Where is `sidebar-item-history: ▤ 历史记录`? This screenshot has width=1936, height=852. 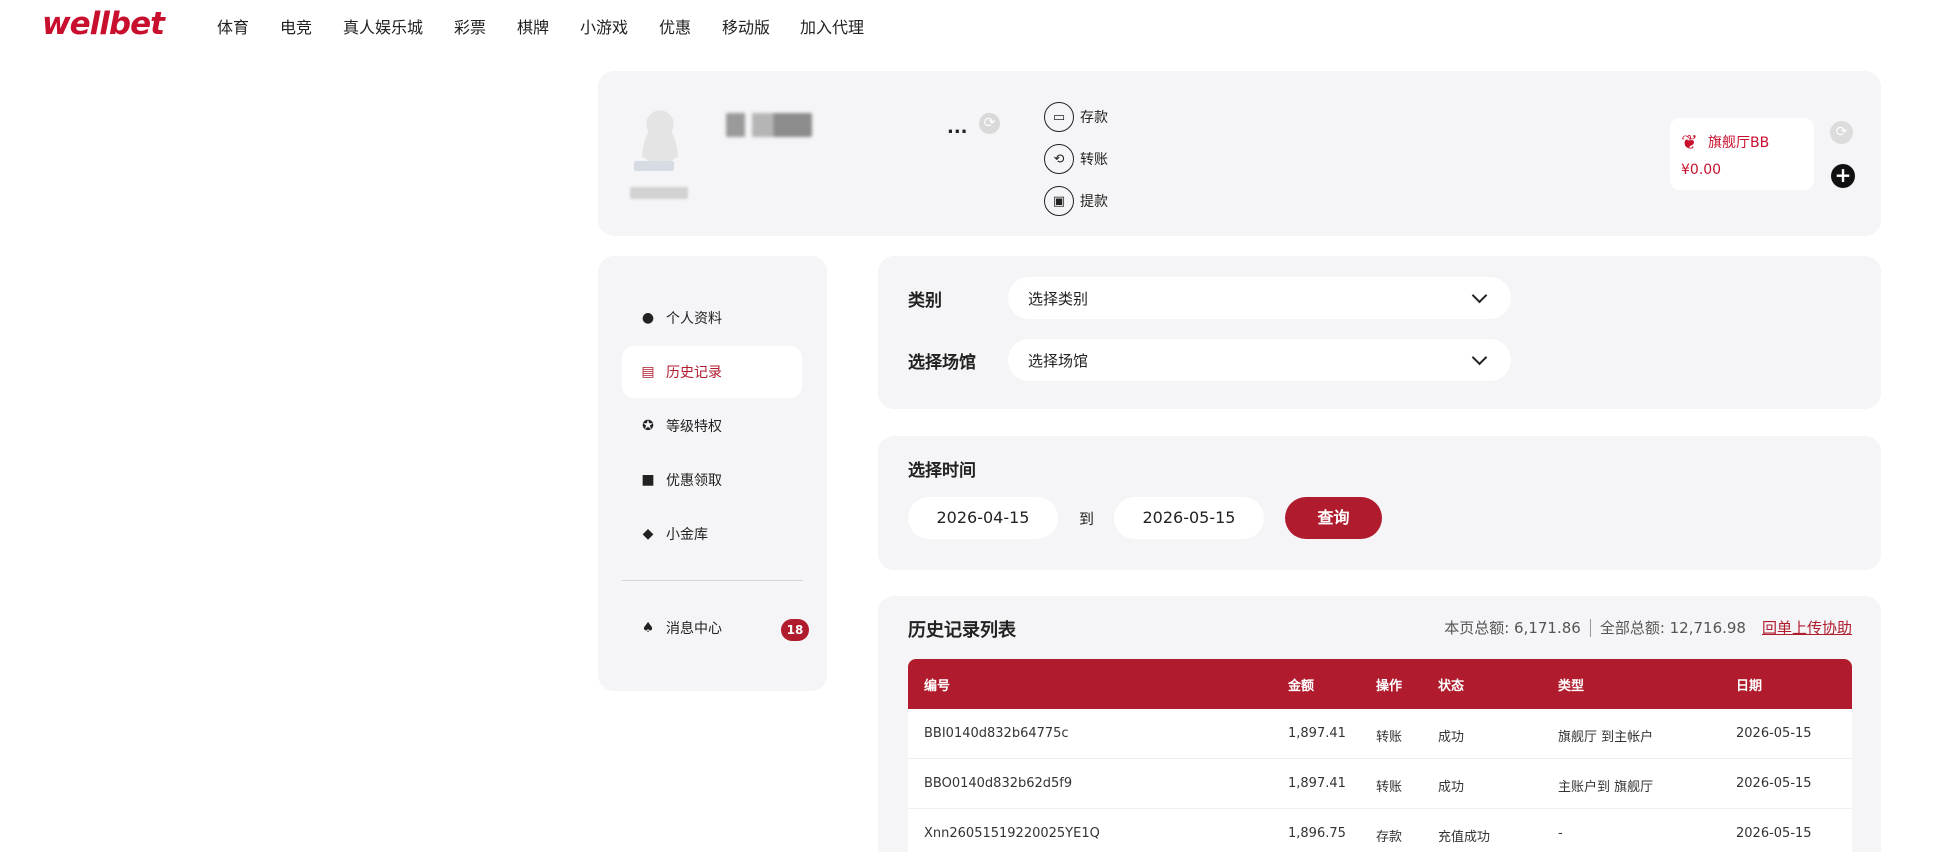 sidebar-item-history: ▤ 历史记录 is located at coordinates (712, 372).